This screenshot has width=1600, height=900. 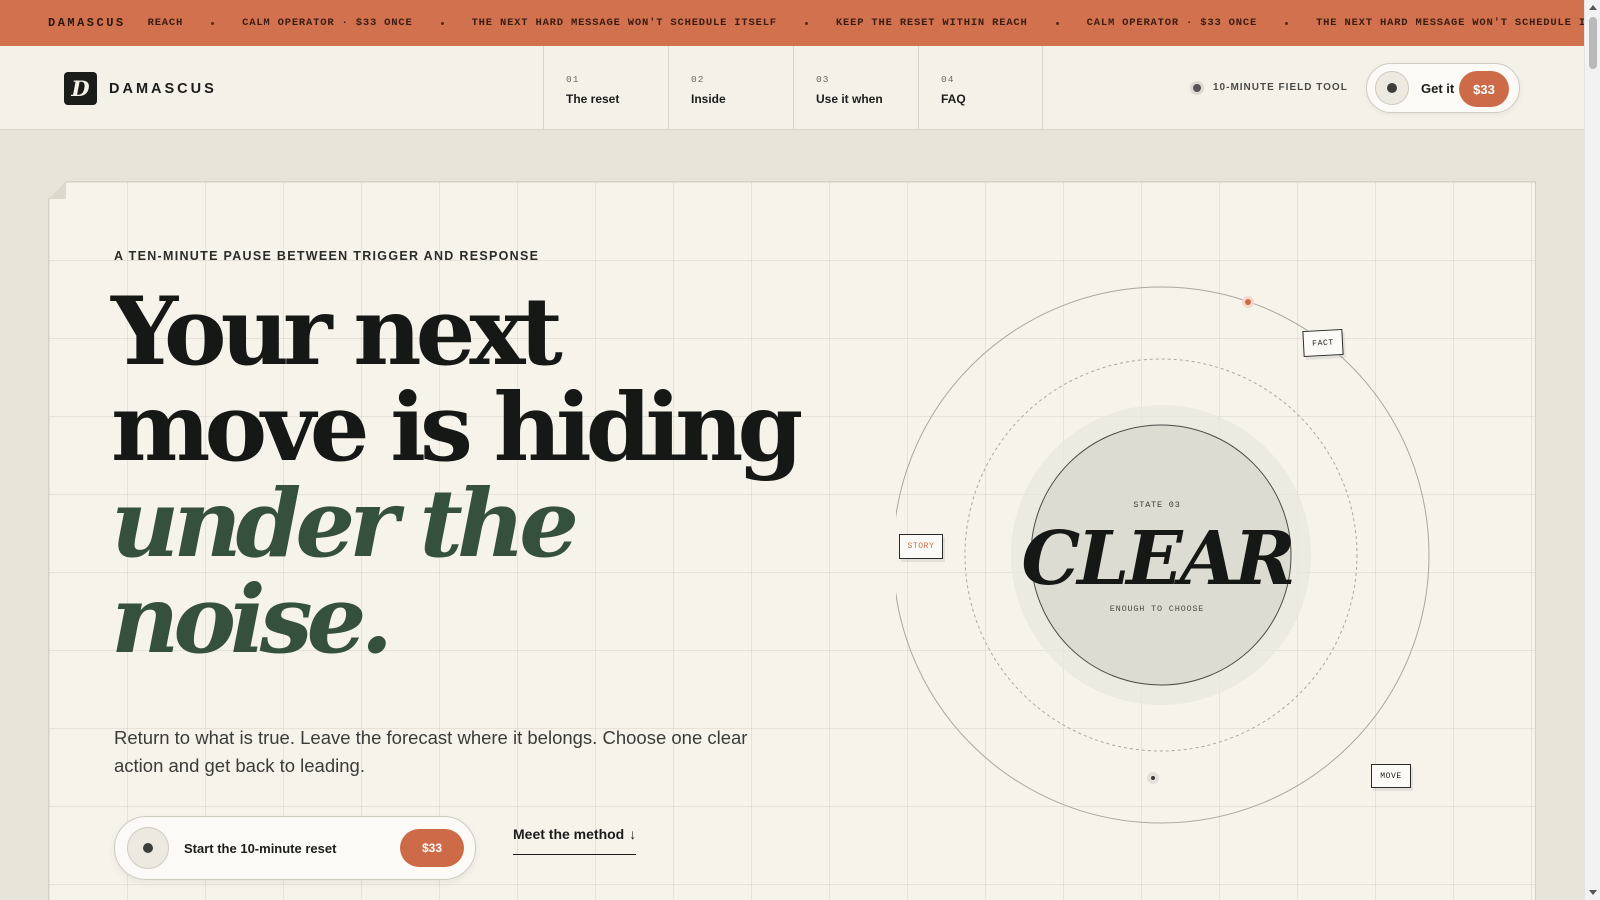 What do you see at coordinates (337, 332) in the screenshot?
I see `headline-line: Your next` at bounding box center [337, 332].